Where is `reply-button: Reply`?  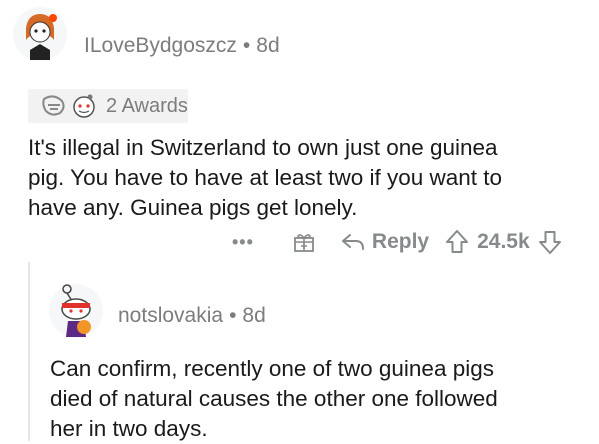
reply-button: Reply is located at coordinates (400, 242).